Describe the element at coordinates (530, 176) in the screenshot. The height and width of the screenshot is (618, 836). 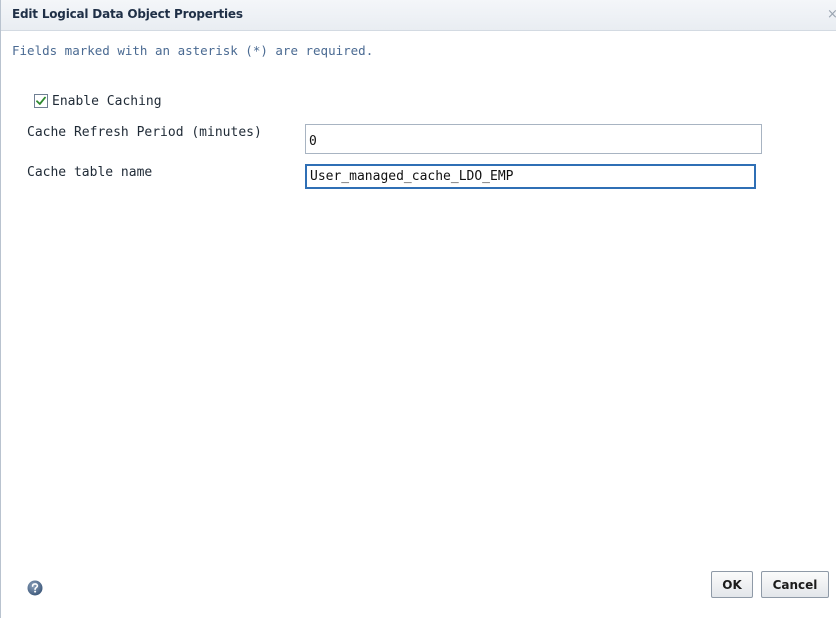
I see `cache-table-name-input` at that location.